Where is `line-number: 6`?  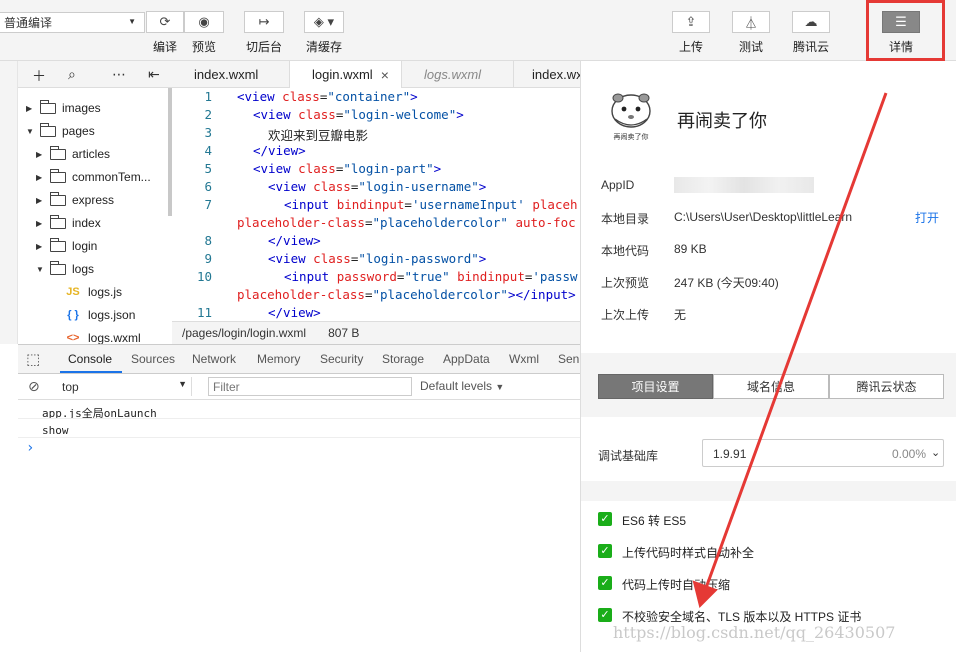
line-number: 6 is located at coordinates (208, 186).